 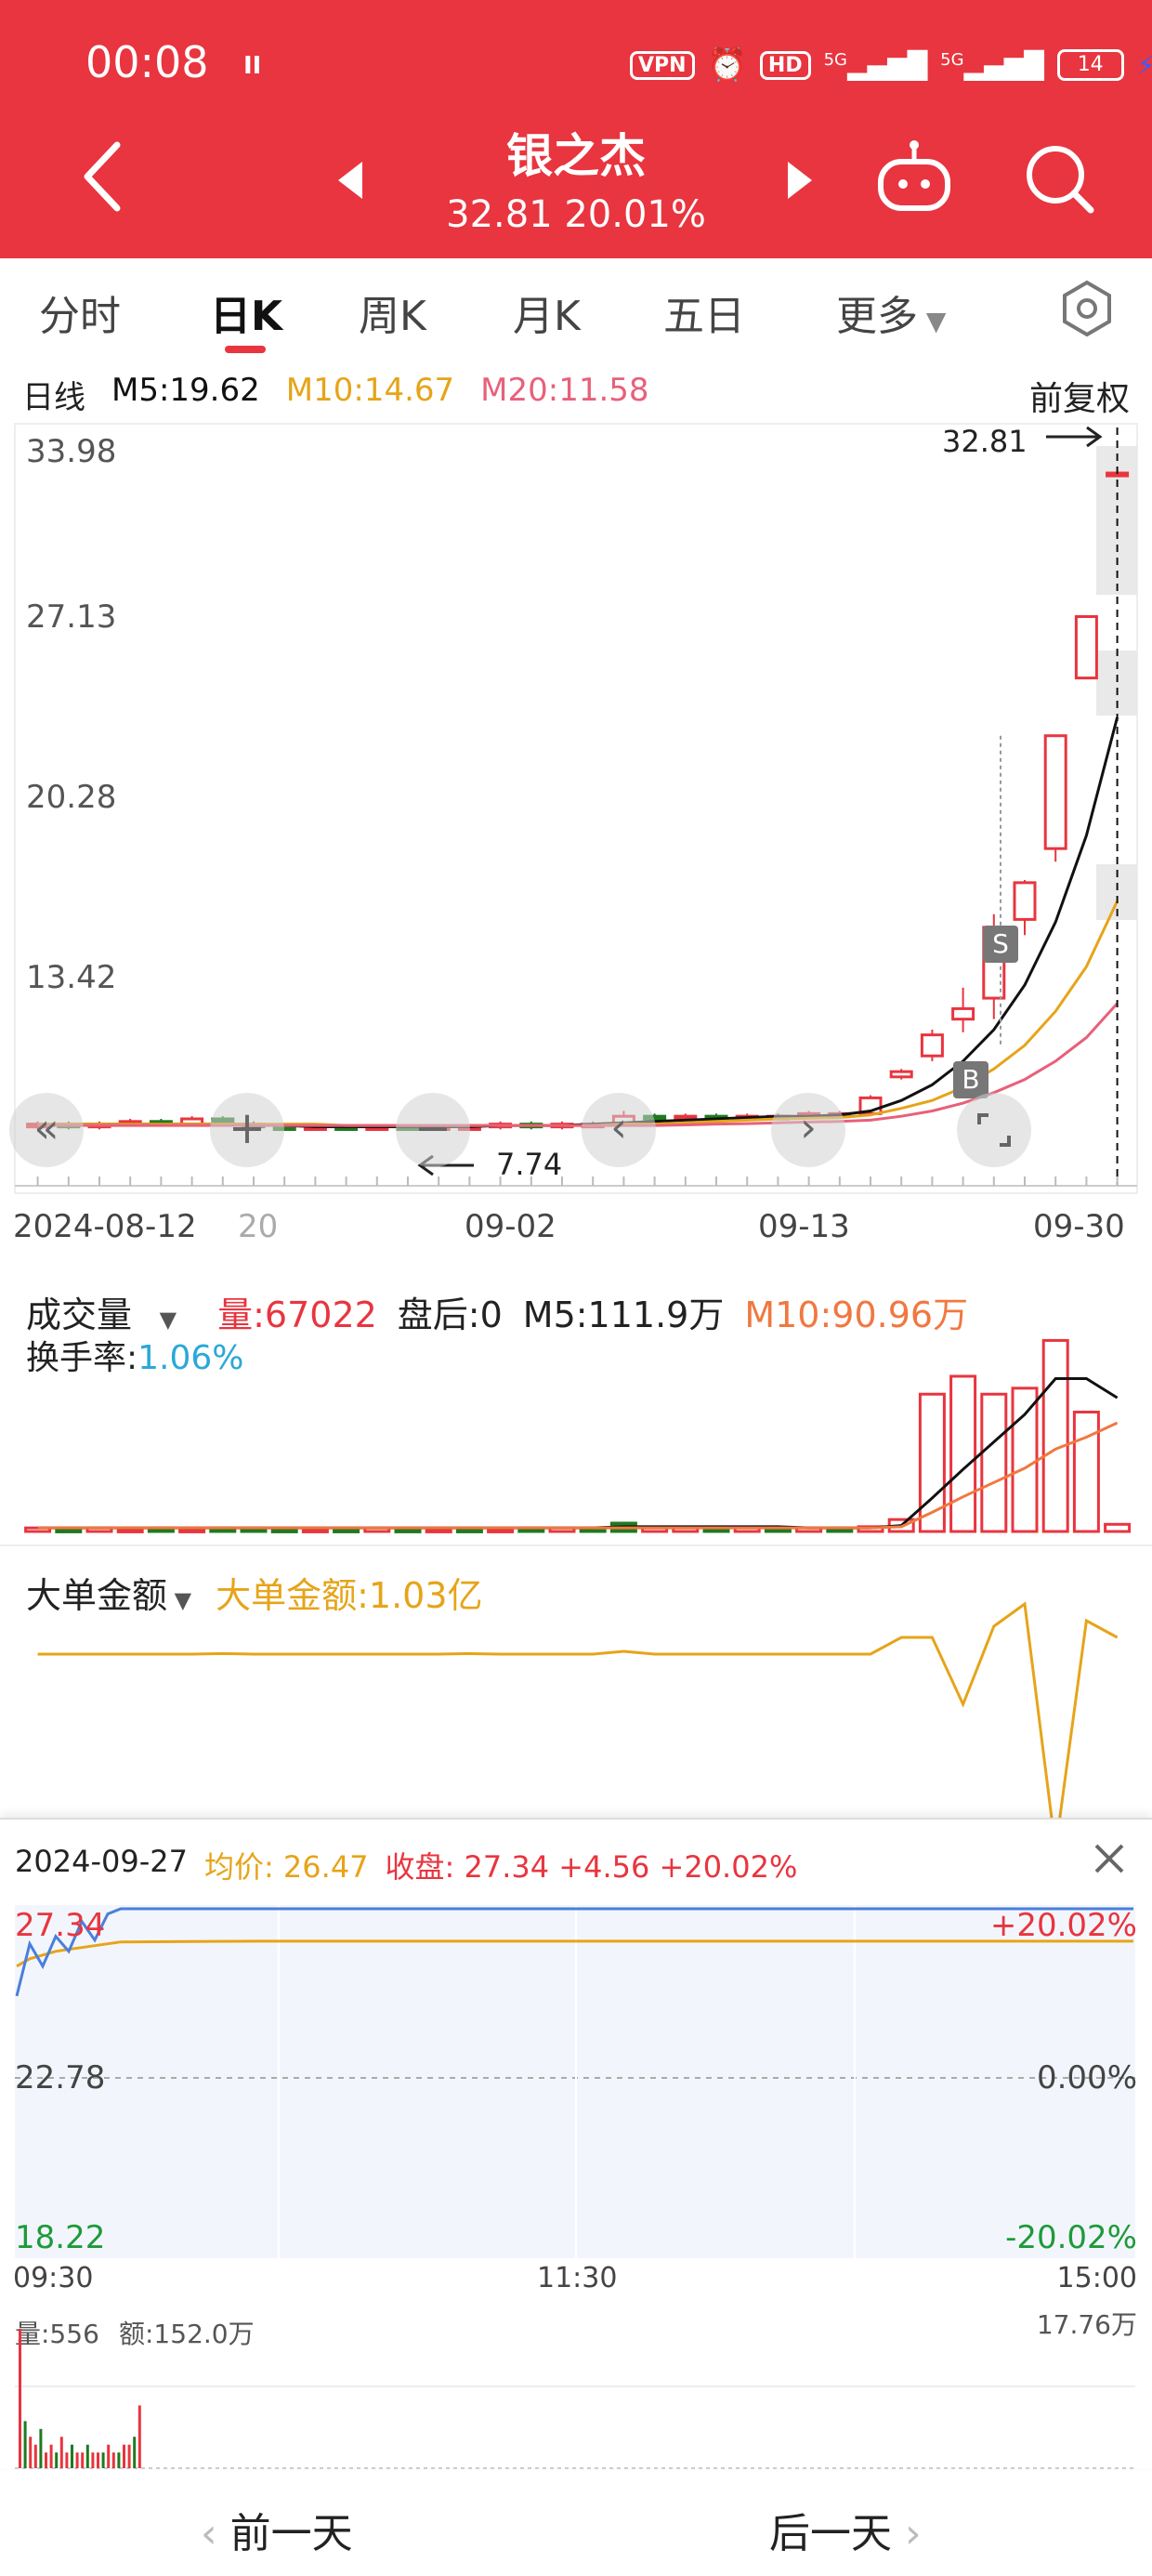 What do you see at coordinates (576, 1181) in the screenshot?
I see `kline-ticks` at bounding box center [576, 1181].